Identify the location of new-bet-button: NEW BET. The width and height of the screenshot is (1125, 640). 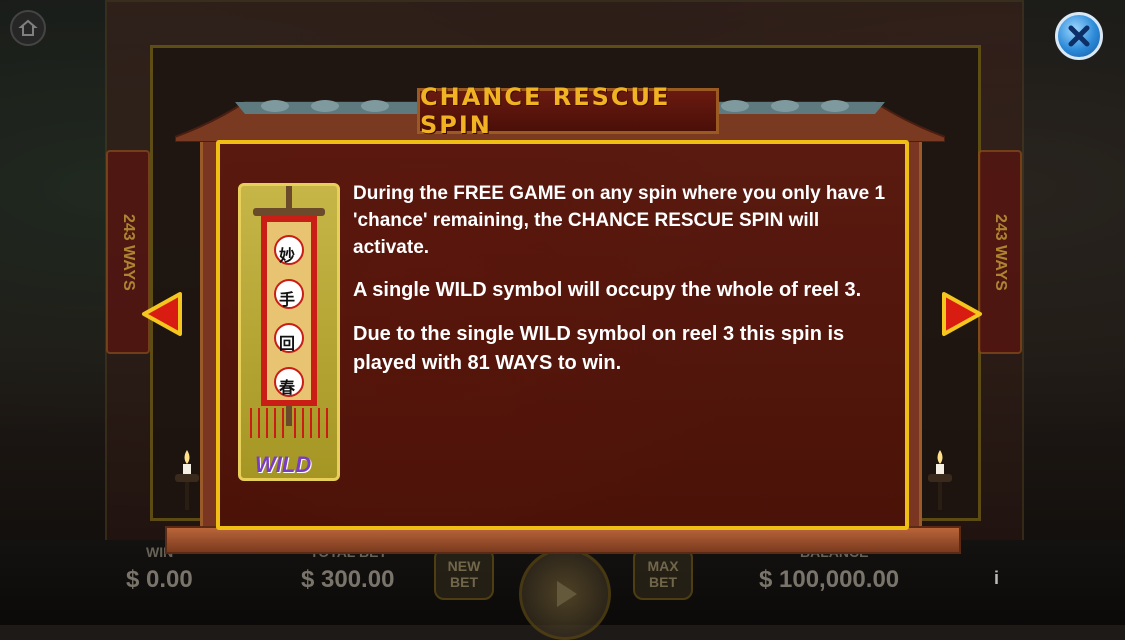
(464, 574).